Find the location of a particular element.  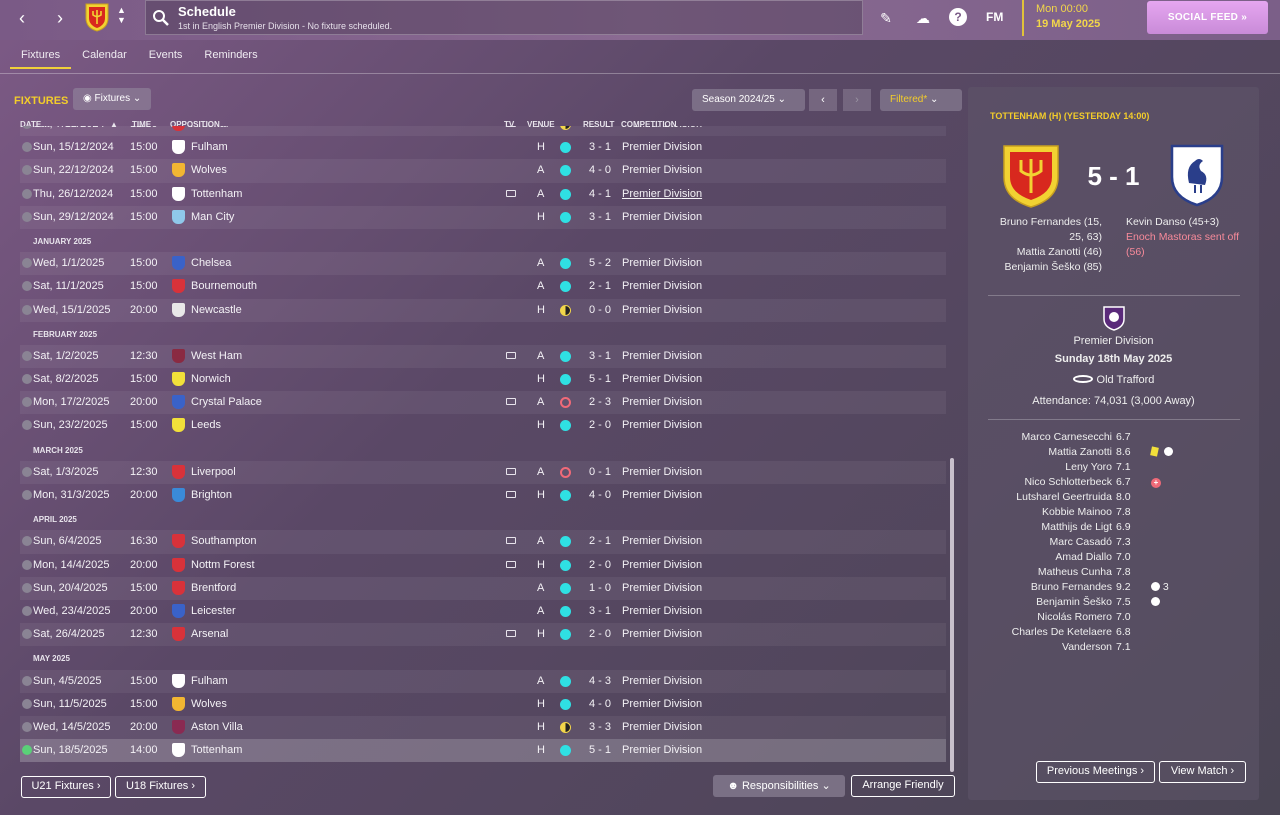

fixture-score: 2 - 0 is located at coordinates (600, 634).